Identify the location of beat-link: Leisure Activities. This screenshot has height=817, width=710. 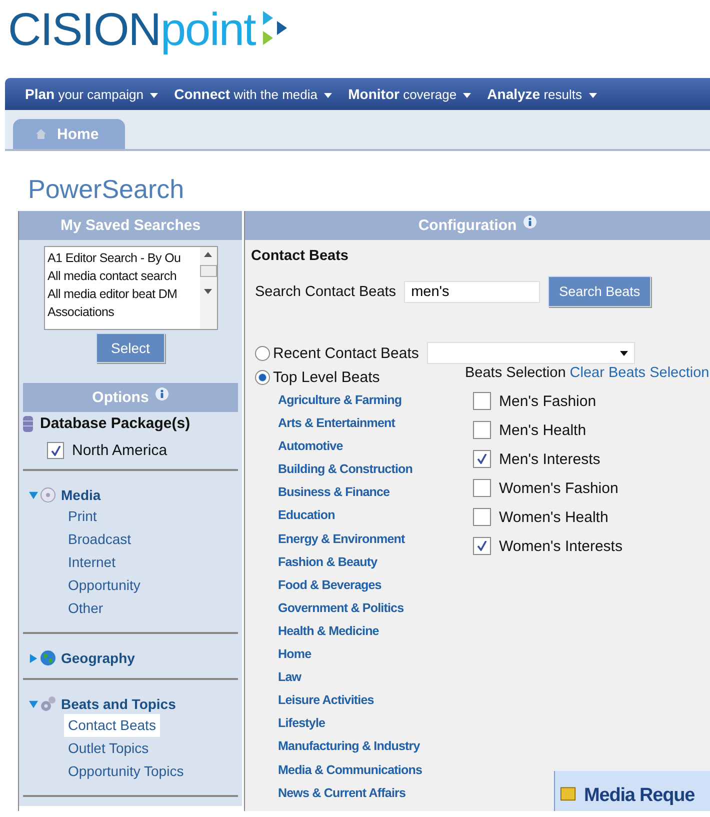
(371, 700).